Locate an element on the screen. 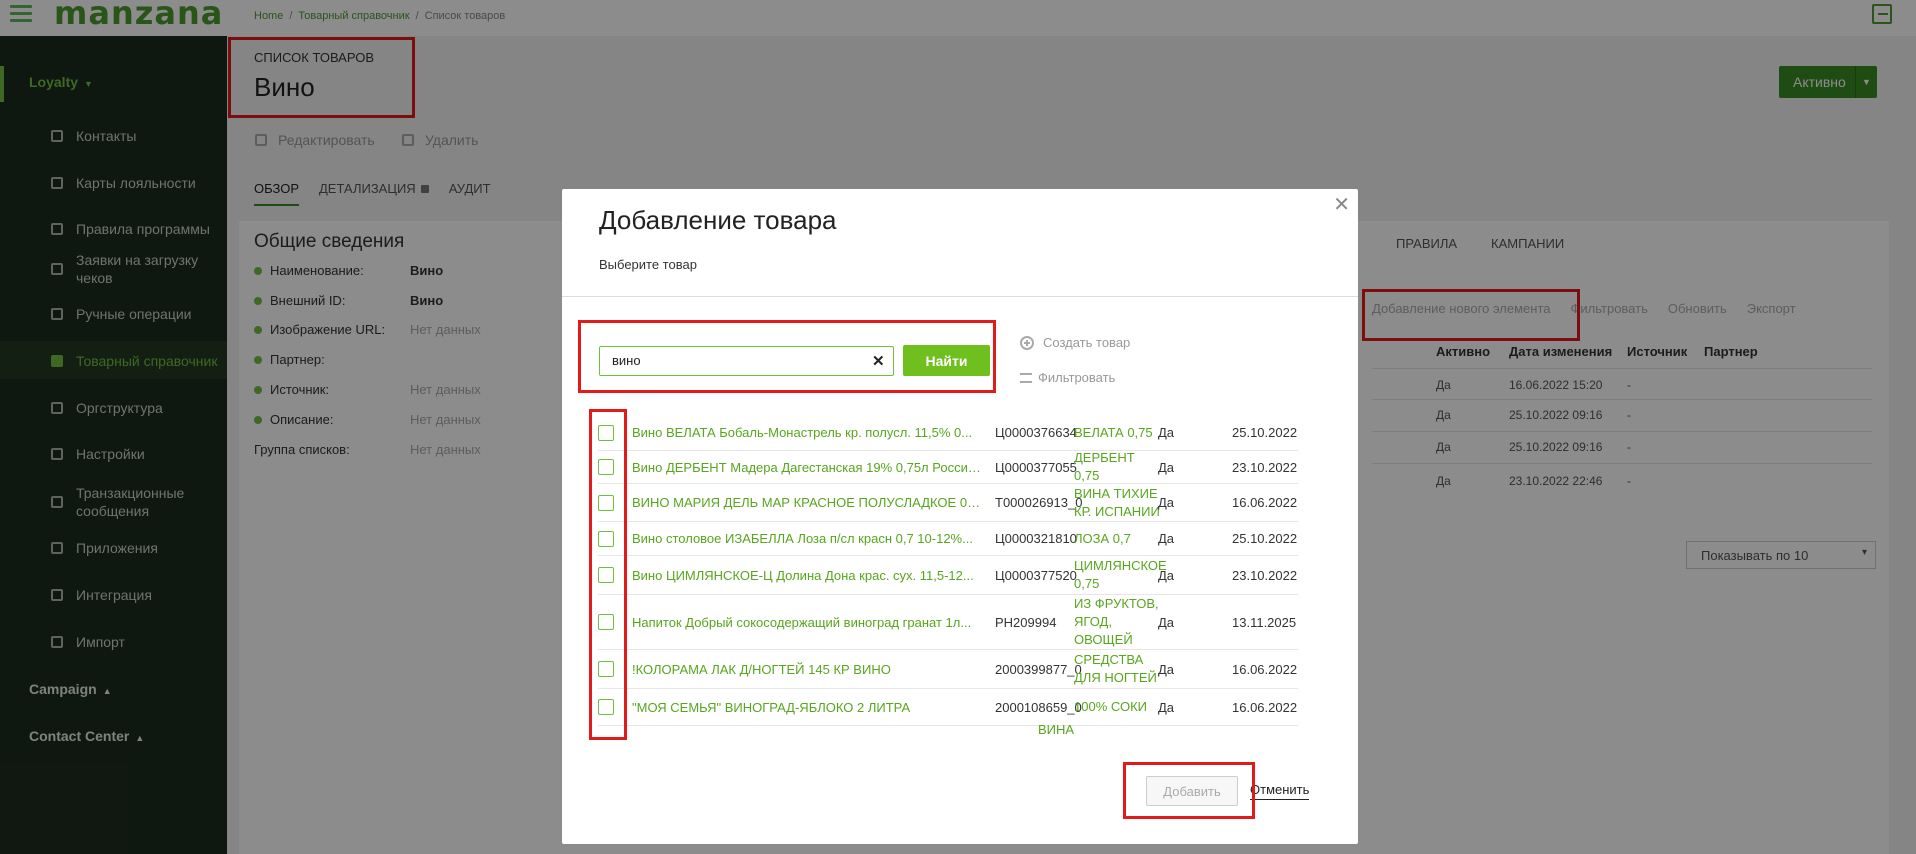  product-group: СРЕДСТВА ДЛЯ НОГТЕЙ is located at coordinates (1118, 669).